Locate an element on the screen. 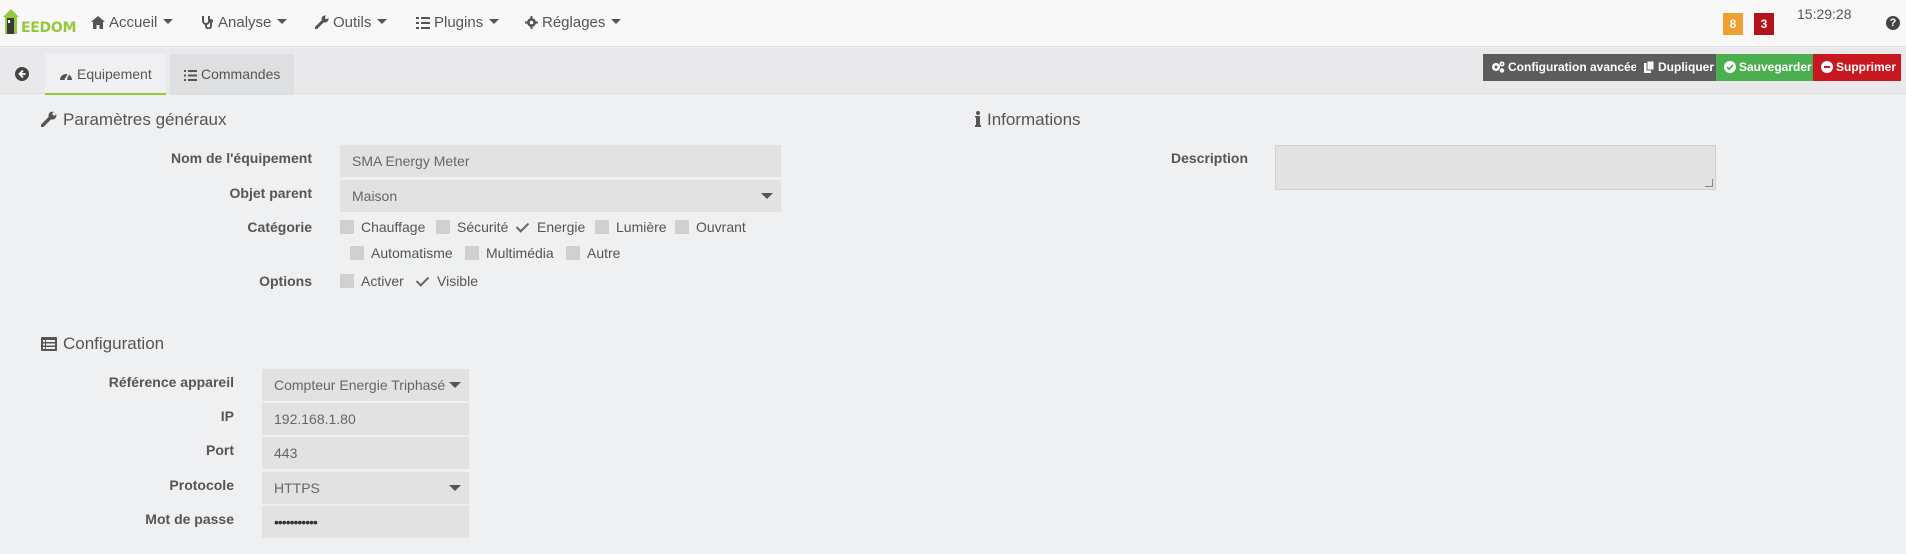 The width and height of the screenshot is (1906, 554). nav-plugins-label: Plugins is located at coordinates (459, 22).